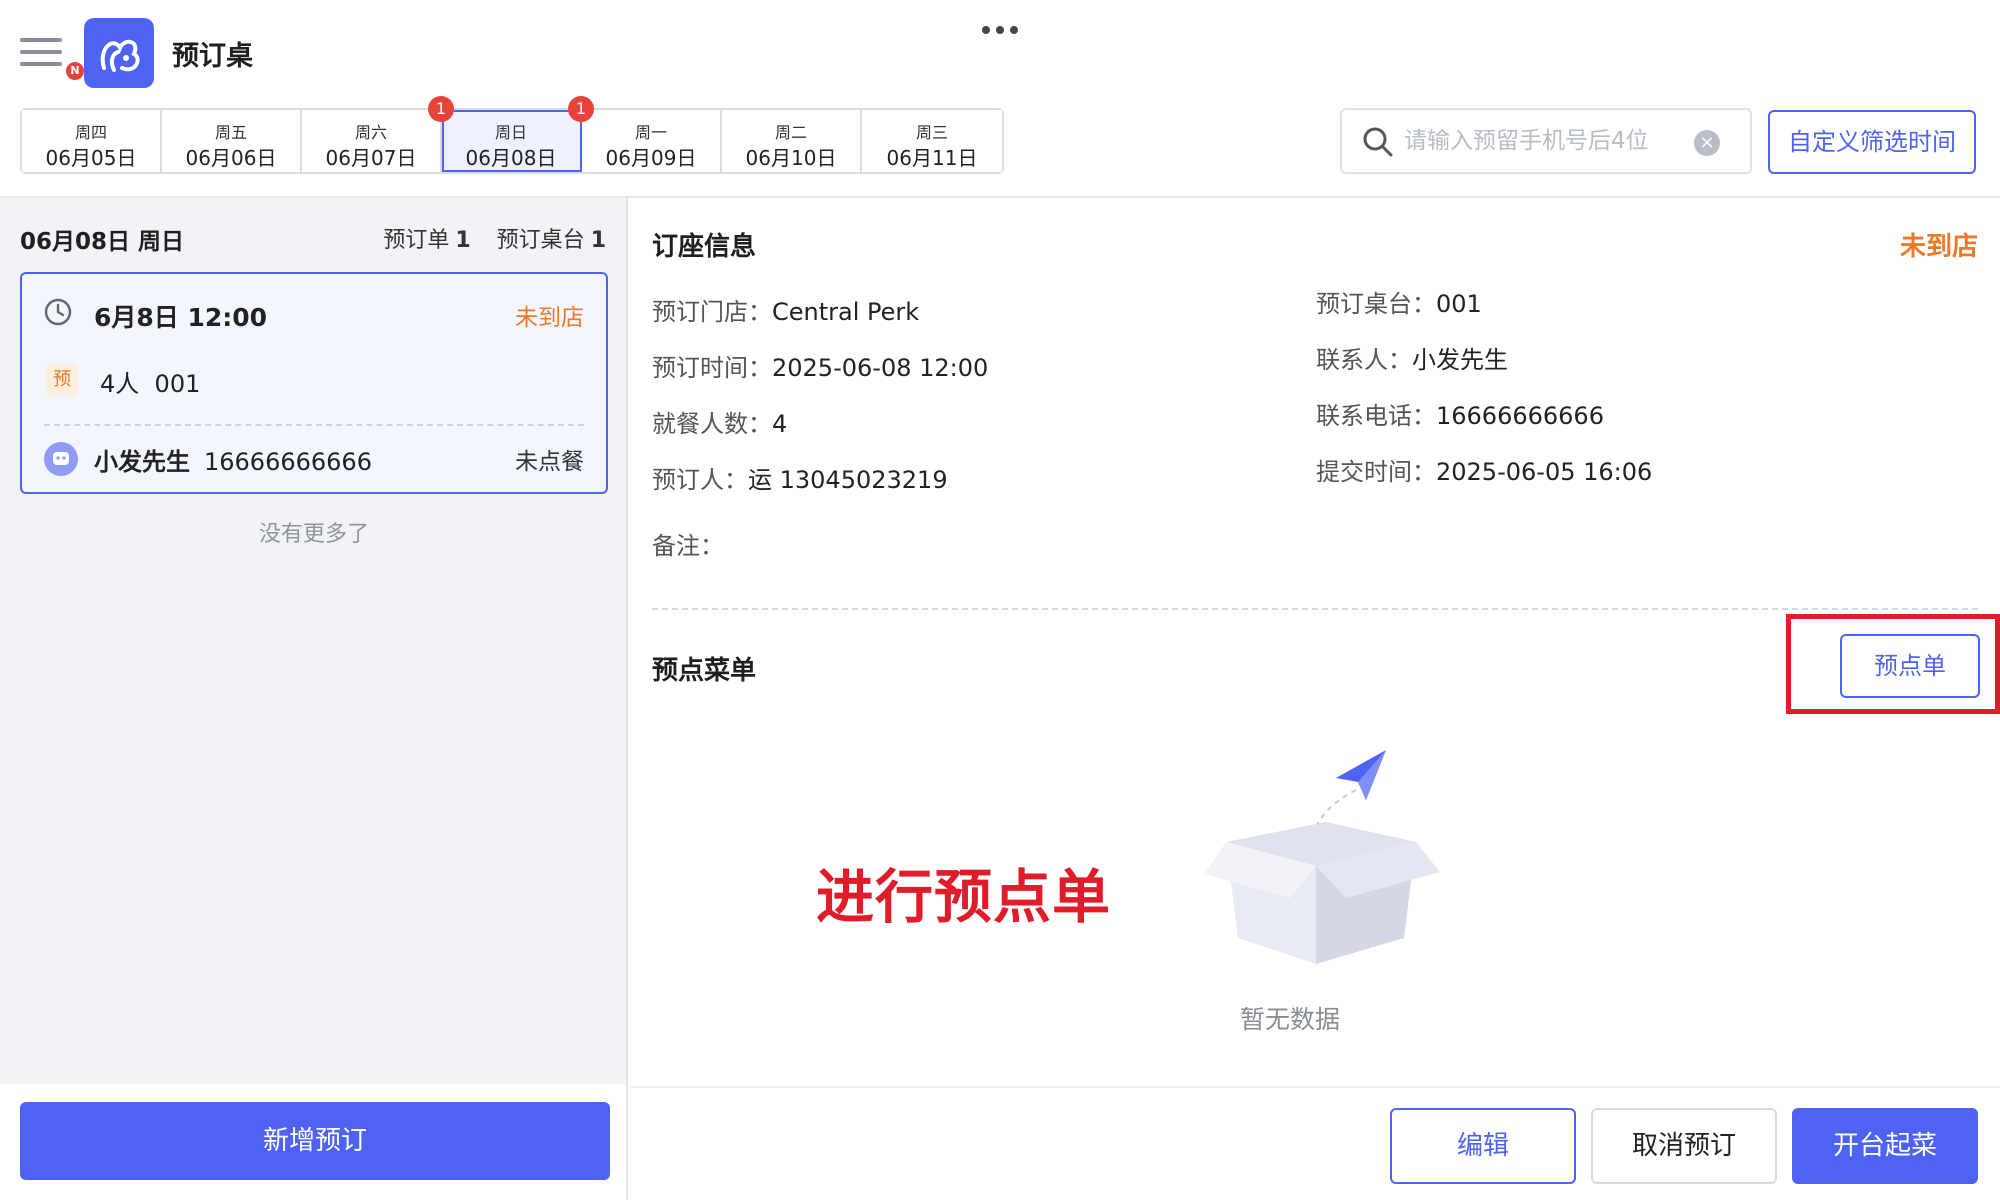 Image resolution: width=2000 pixels, height=1200 pixels. I want to click on clear-icon: ×, so click(1707, 143).